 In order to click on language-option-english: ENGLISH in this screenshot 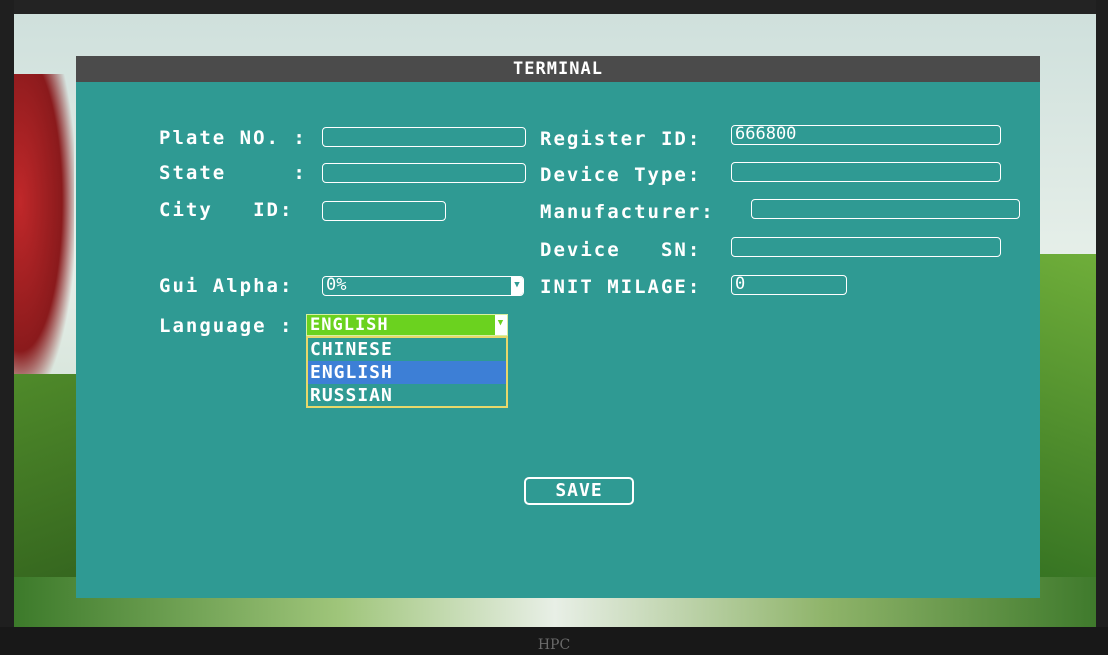, I will do `click(407, 372)`.